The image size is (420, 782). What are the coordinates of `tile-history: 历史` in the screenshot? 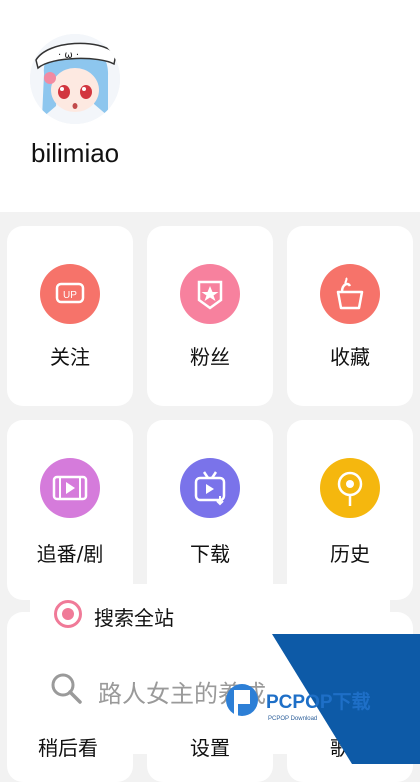 It's located at (350, 510).